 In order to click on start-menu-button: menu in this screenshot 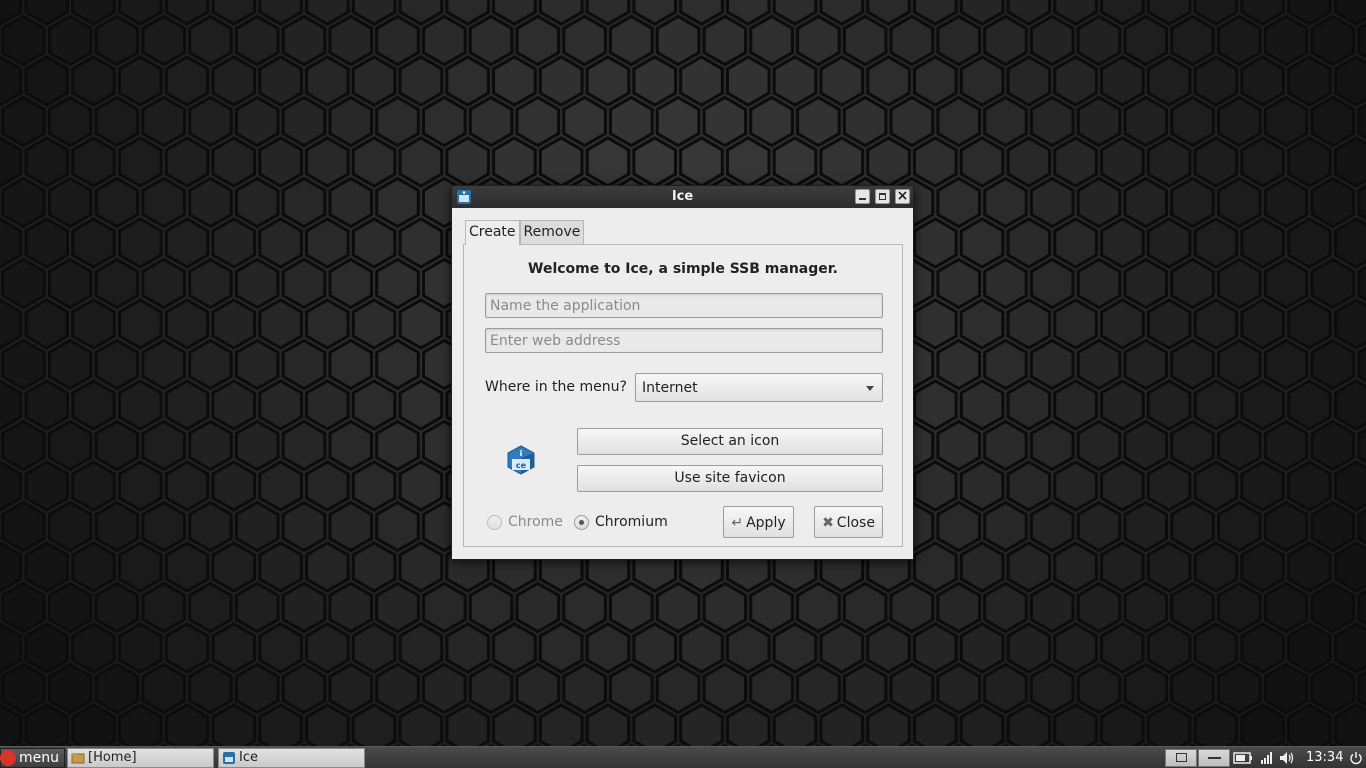, I will do `click(32, 758)`.